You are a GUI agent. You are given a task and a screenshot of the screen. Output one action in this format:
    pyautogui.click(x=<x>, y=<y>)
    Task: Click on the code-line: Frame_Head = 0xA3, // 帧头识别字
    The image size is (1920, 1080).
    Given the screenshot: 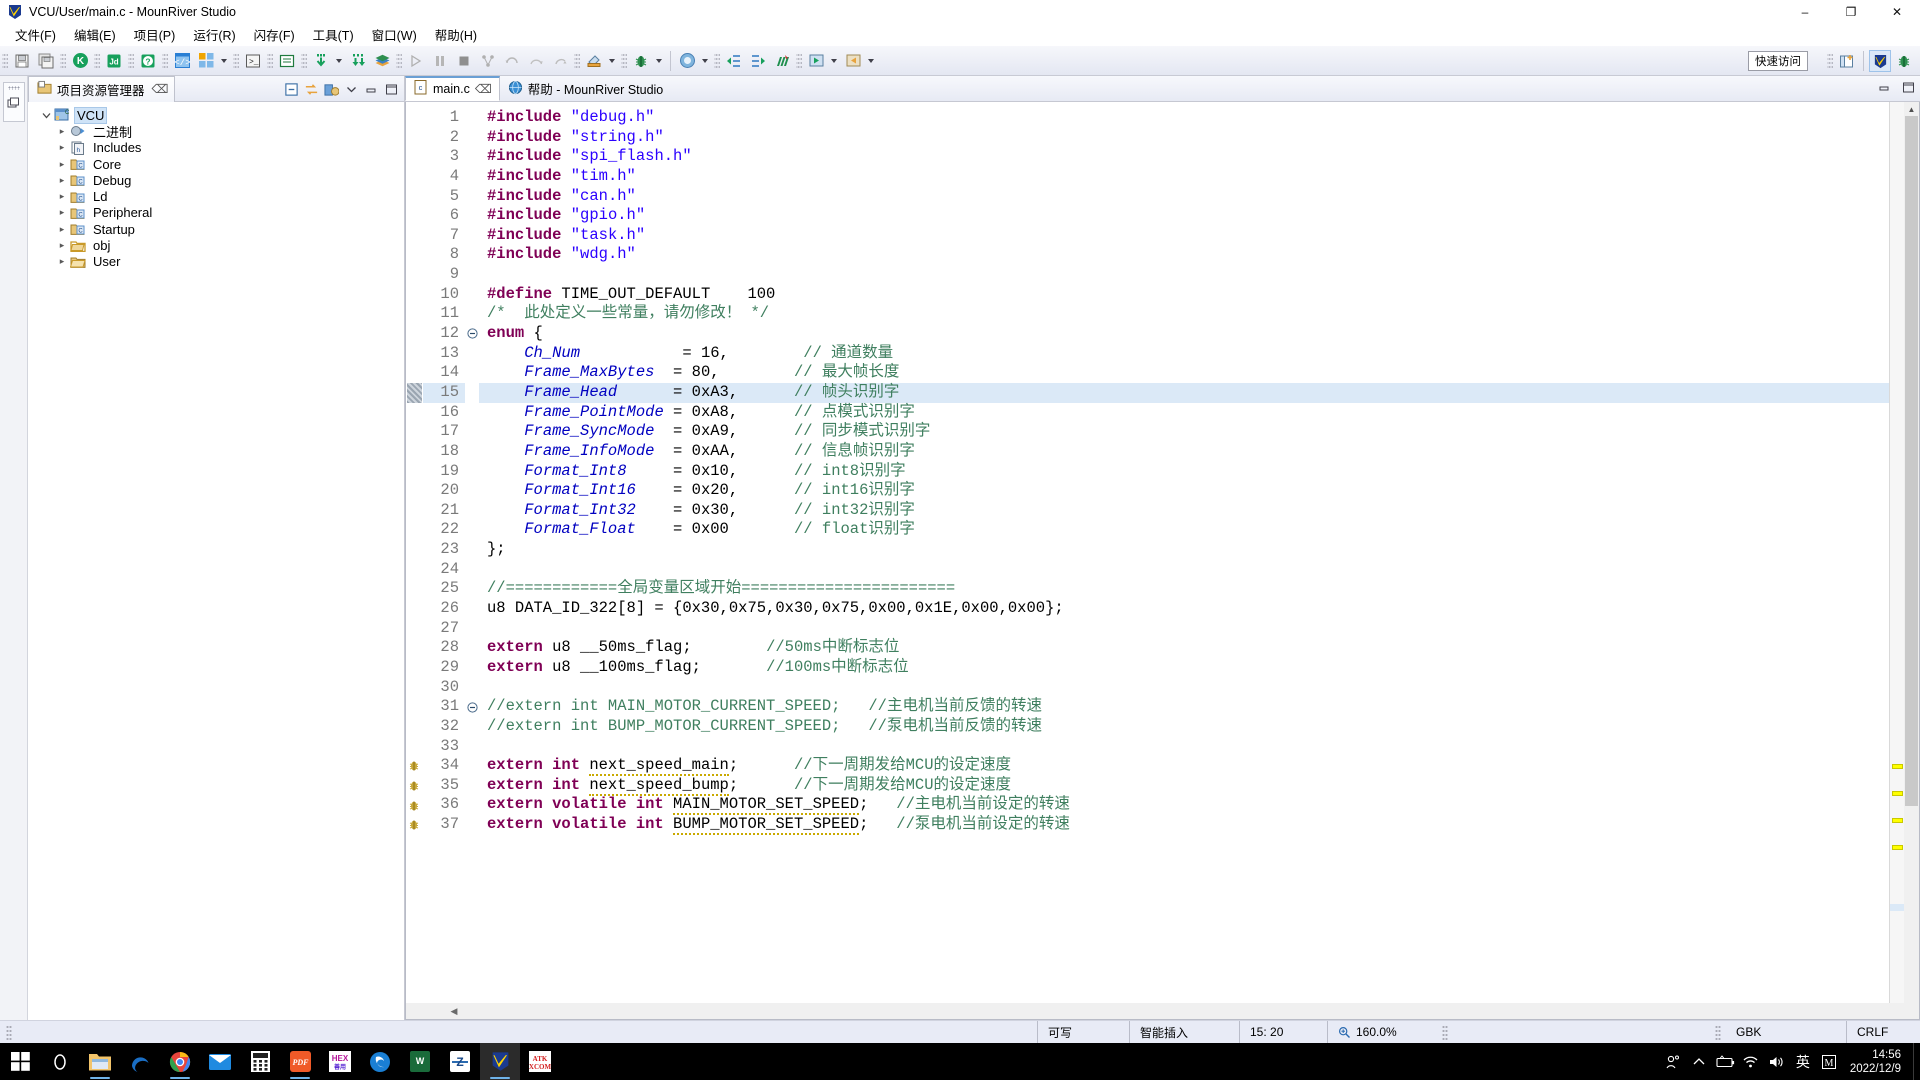 What is the action you would take?
    pyautogui.click(x=1184, y=392)
    